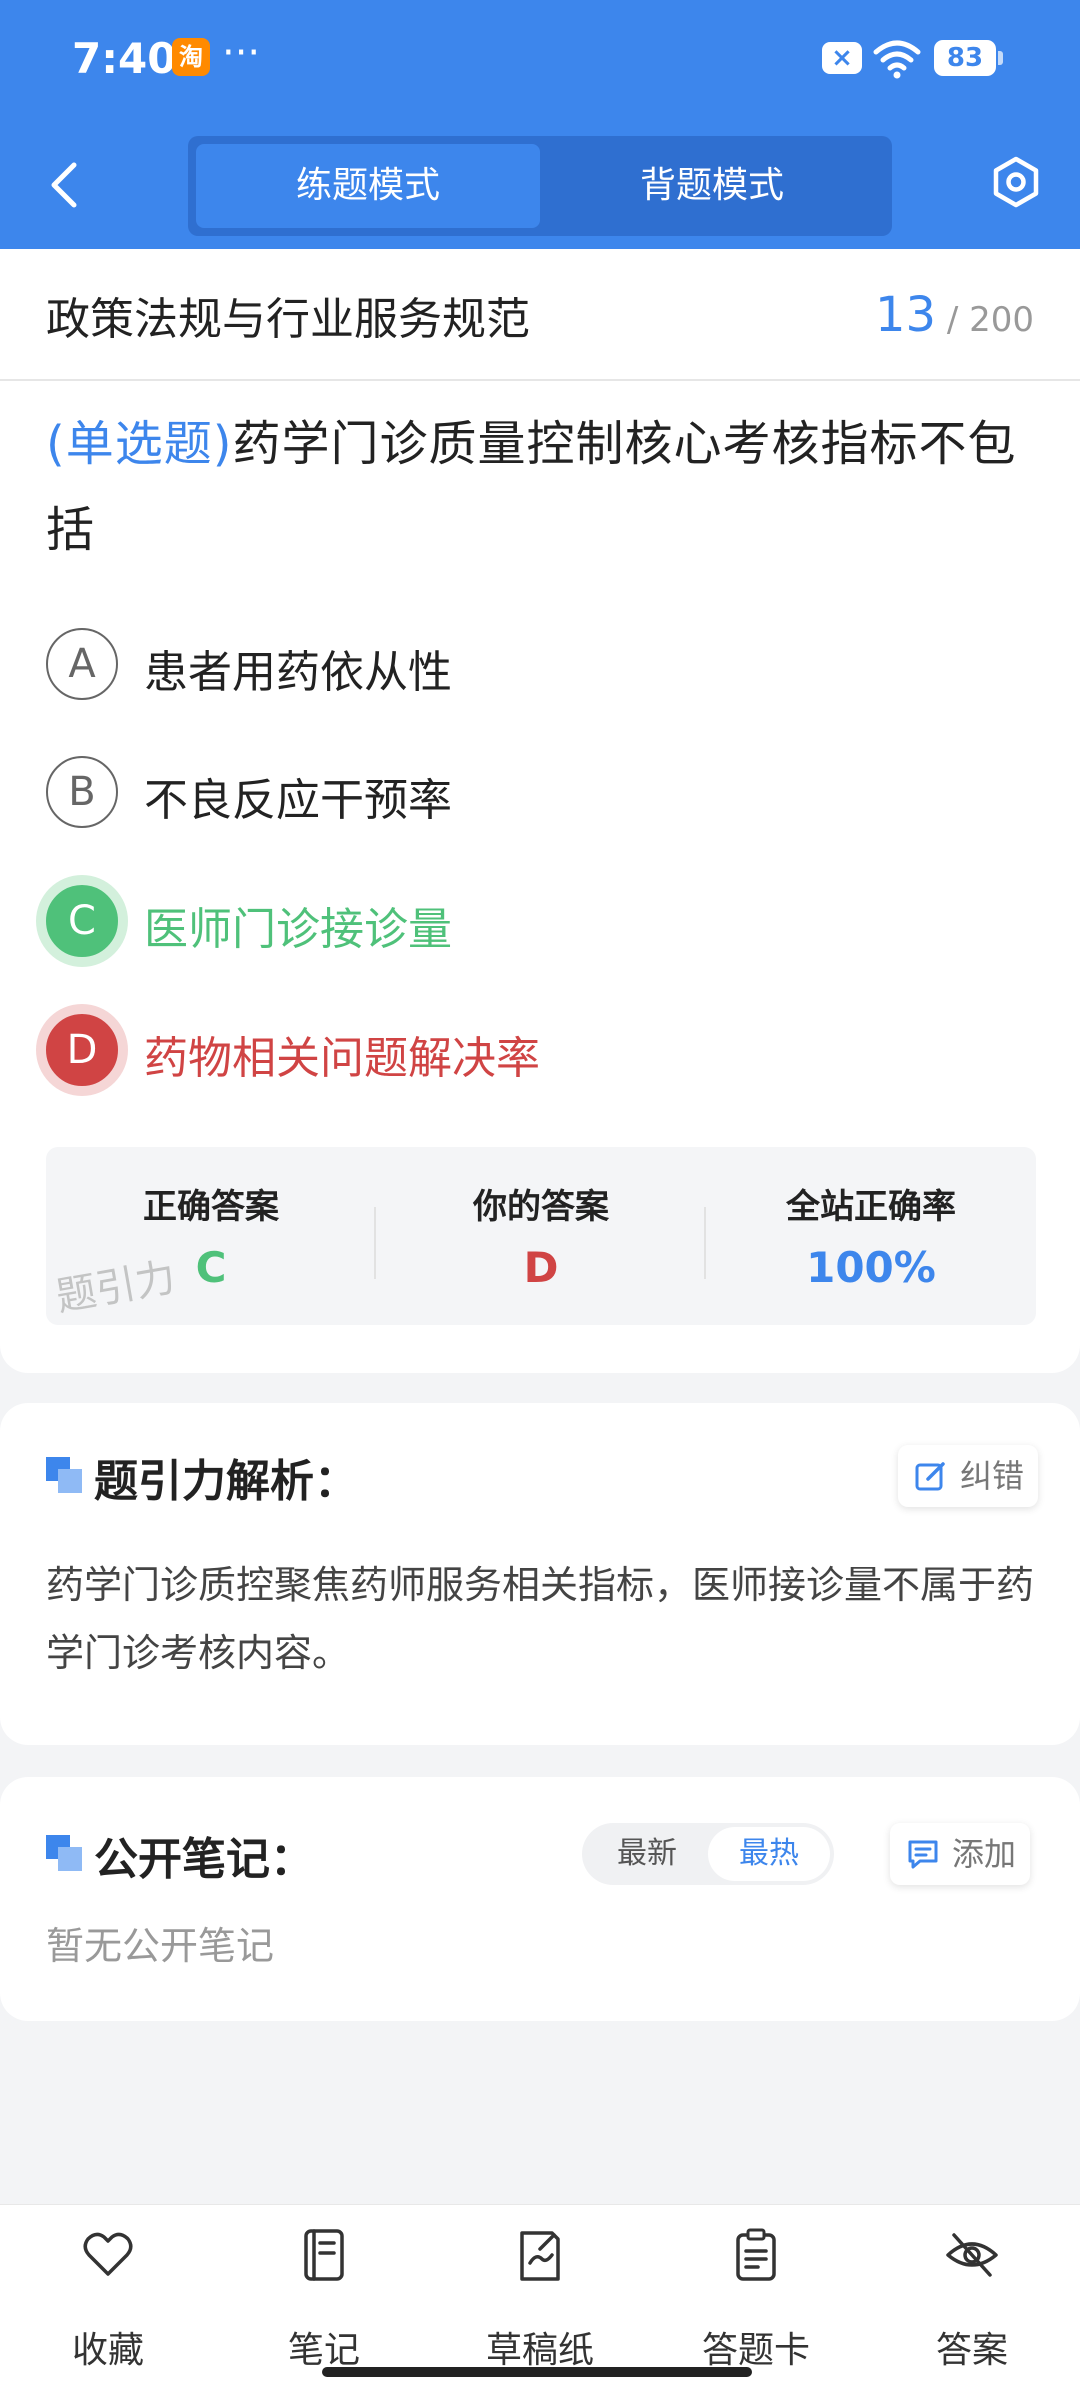 The image size is (1080, 2400). Describe the element at coordinates (984, 1854) in the screenshot. I see `add-note-label: 添加` at that location.